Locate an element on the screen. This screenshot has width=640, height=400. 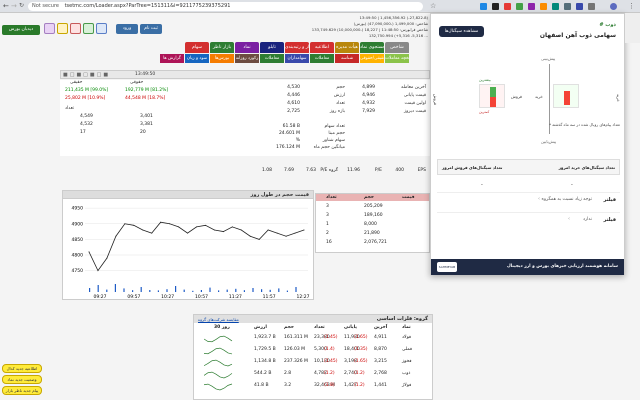
filter-label: فیلتر is located at coordinates (609, 220).